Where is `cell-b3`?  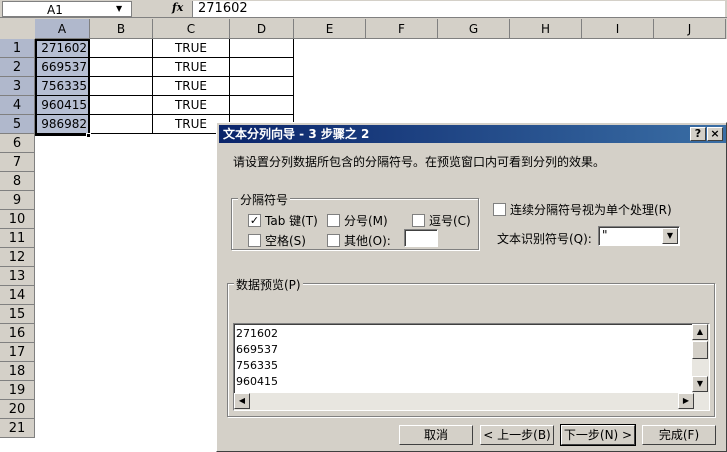 cell-b3 is located at coordinates (121, 86).